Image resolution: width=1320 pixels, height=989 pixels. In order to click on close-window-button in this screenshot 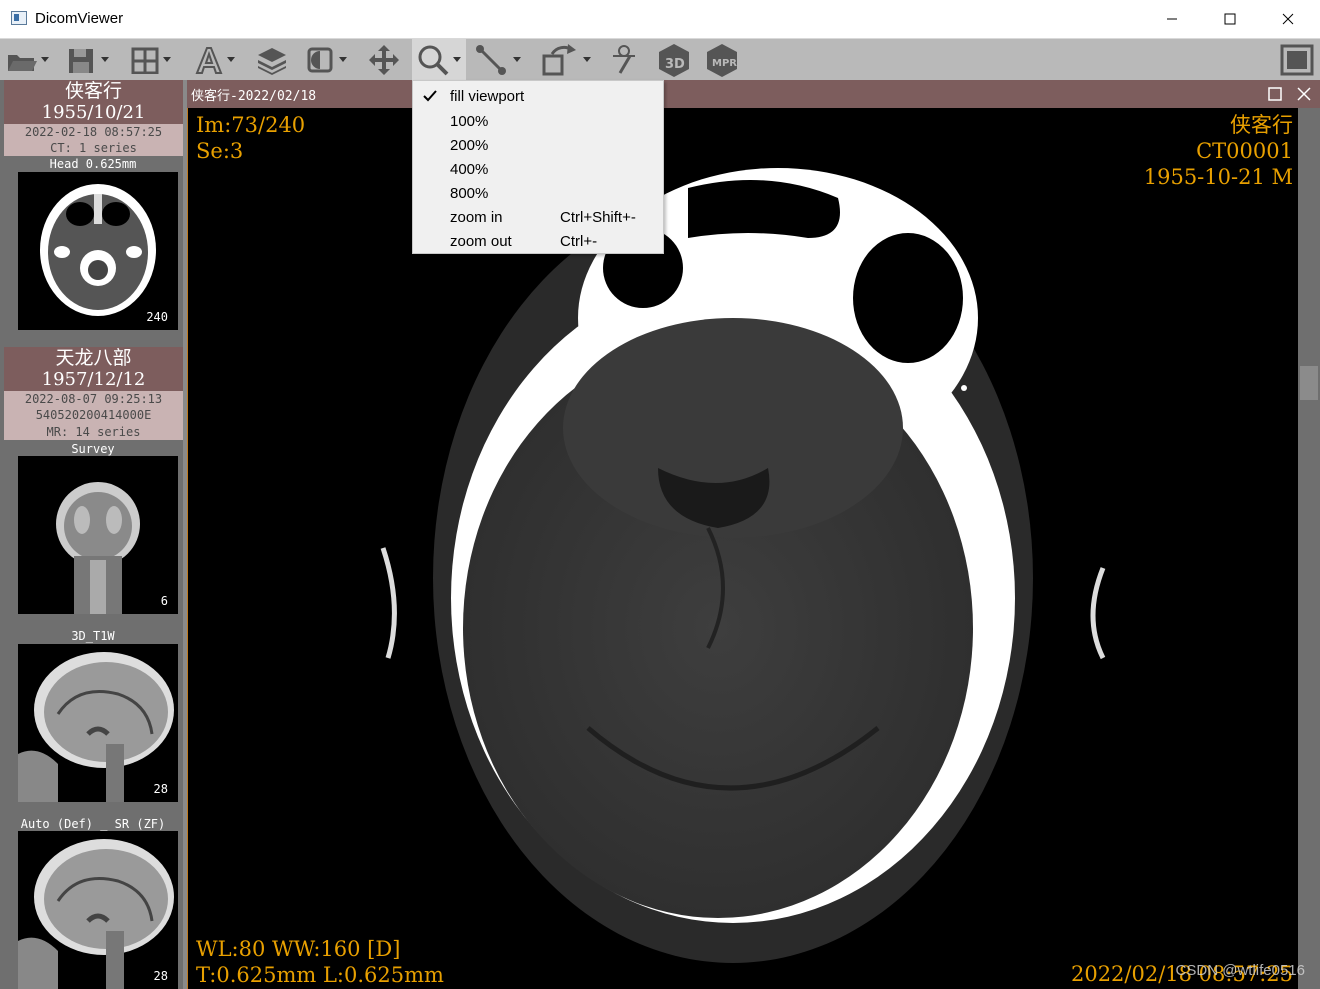, I will do `click(1288, 19)`.